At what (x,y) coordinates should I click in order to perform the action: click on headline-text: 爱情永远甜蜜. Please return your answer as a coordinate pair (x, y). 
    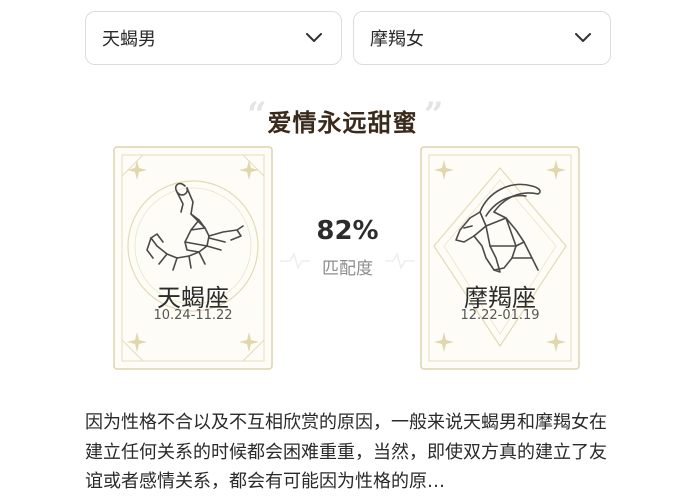
    Looking at the image, I should click on (342, 123).